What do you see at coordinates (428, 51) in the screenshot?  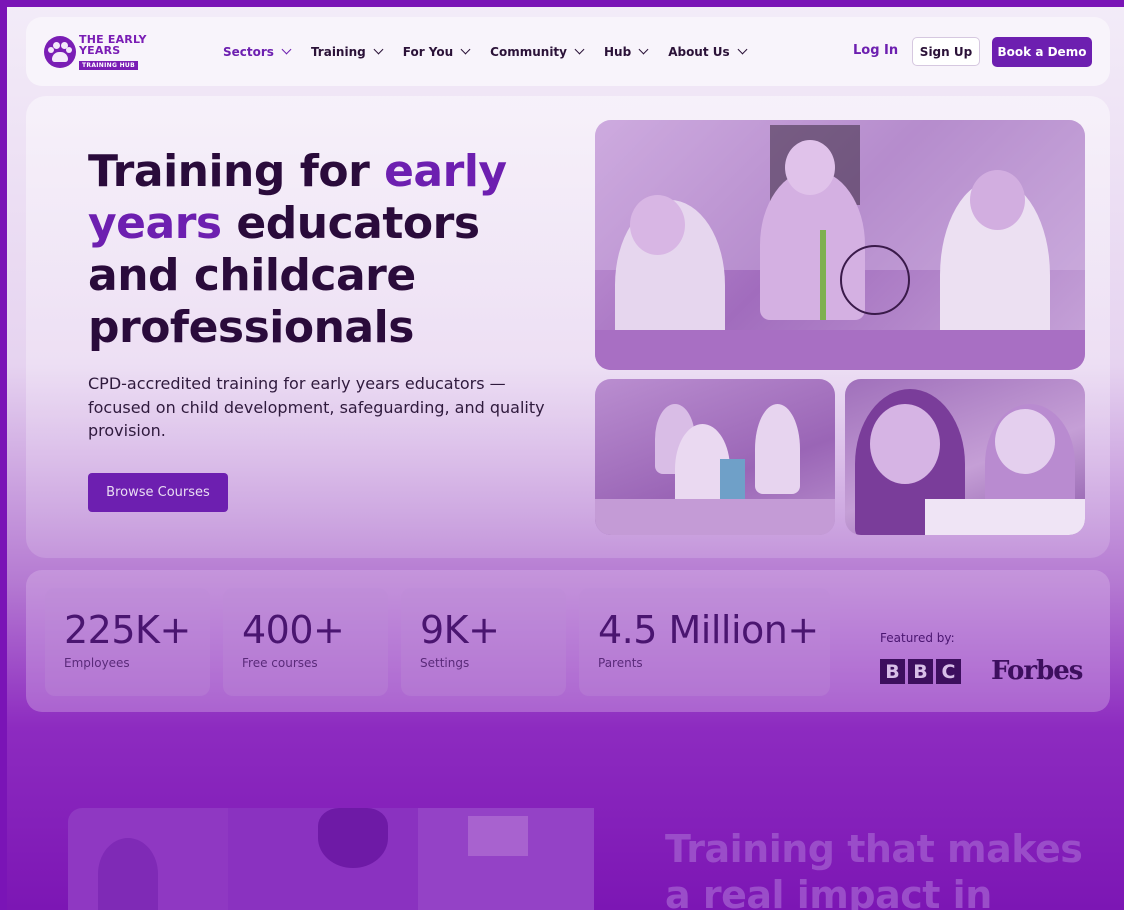 I see `nav-item-label: For You` at bounding box center [428, 51].